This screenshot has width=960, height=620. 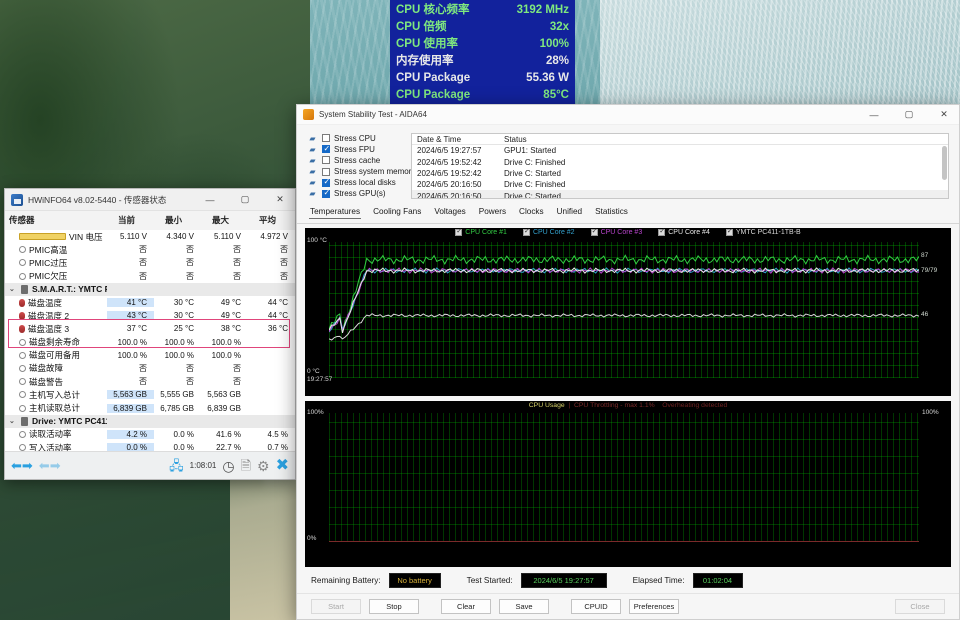 I want to click on gear-icon: ⚙, so click(x=263, y=466).